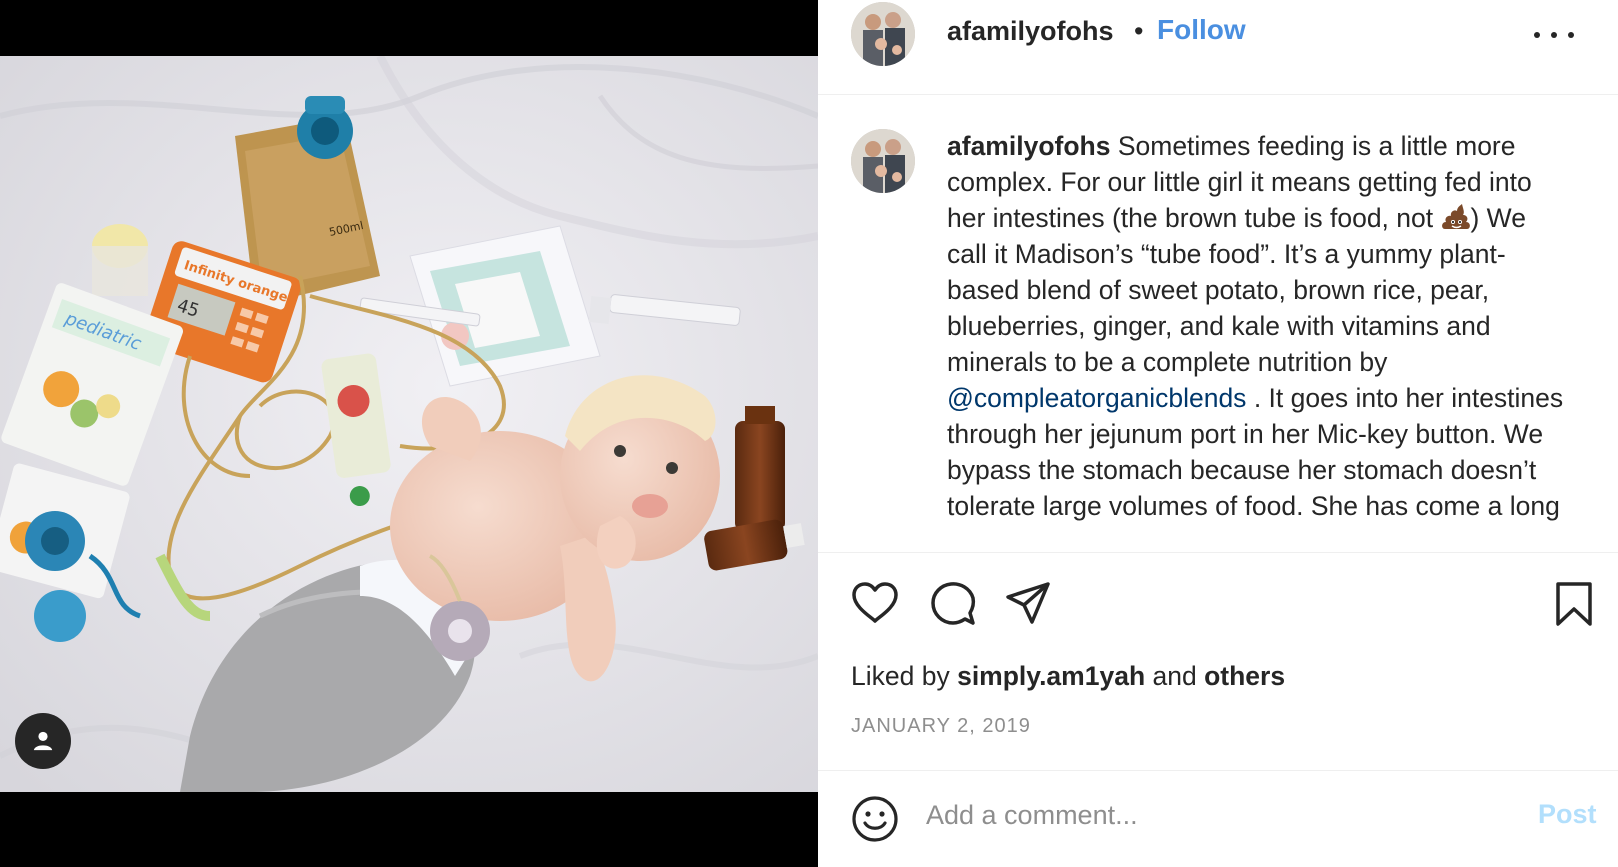 This screenshot has width=1618, height=867. I want to click on likes-others-link: others, so click(1244, 676).